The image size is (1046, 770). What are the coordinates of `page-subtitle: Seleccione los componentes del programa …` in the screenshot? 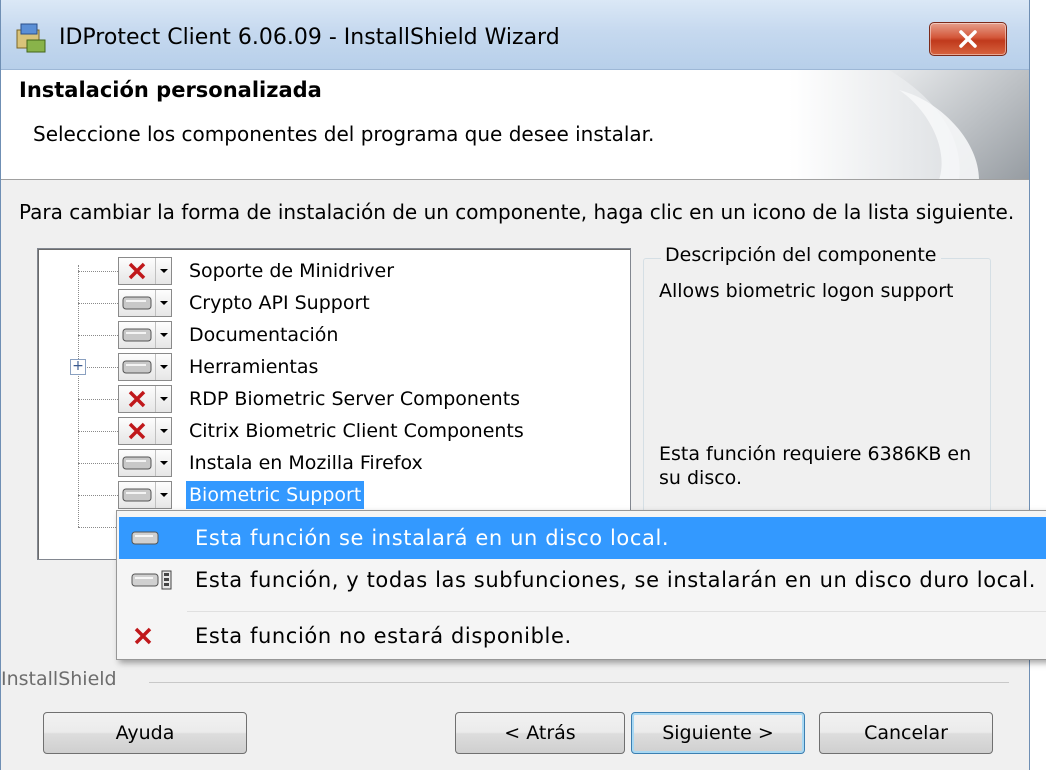 It's located at (344, 134).